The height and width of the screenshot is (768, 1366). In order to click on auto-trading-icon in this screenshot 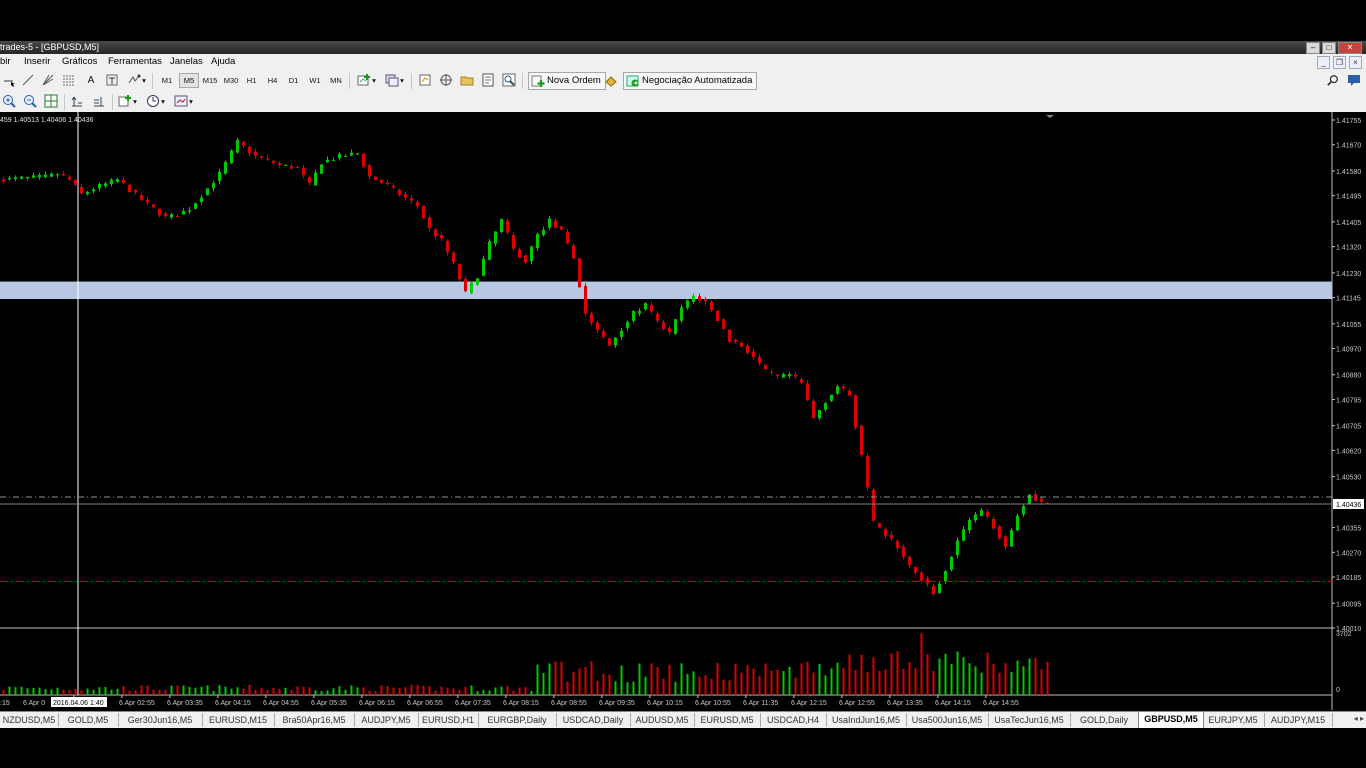, I will do `click(632, 81)`.